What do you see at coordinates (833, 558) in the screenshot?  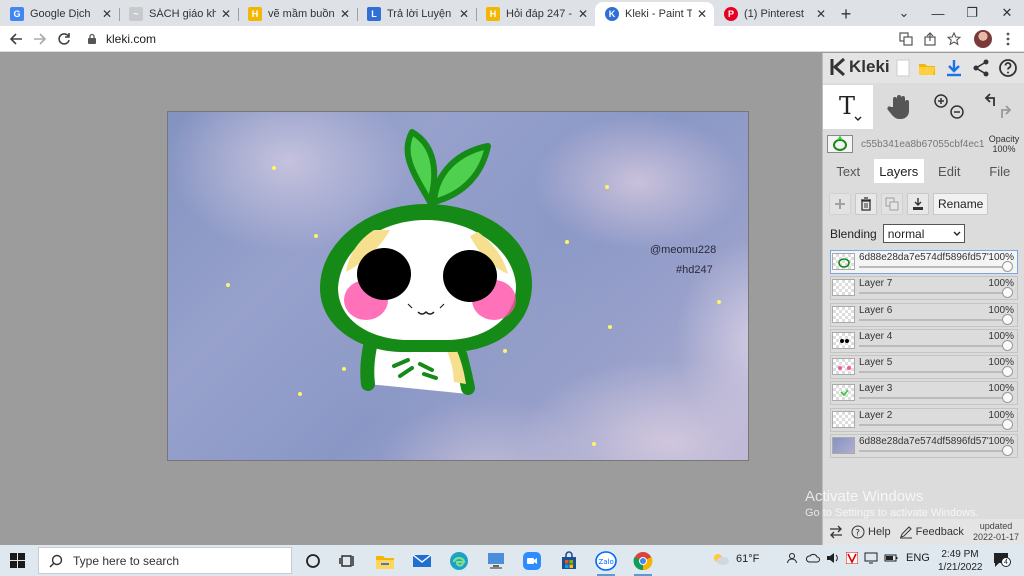 I see `volume-icon` at bounding box center [833, 558].